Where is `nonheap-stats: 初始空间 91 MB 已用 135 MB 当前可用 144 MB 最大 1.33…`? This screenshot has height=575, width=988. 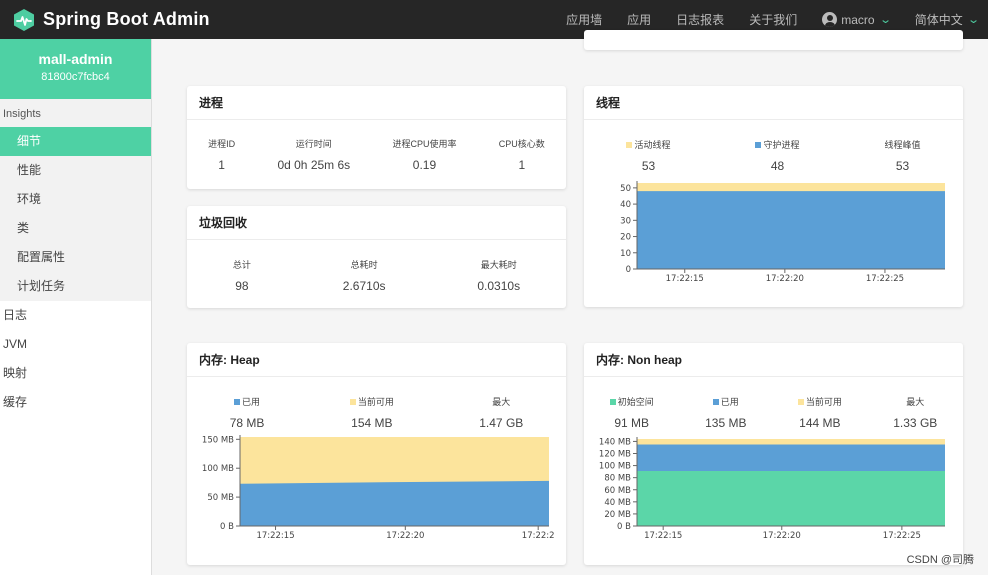 nonheap-stats: 初始空间 91 MB 已用 135 MB 当前可用 144 MB 最大 1.33… is located at coordinates (773, 403).